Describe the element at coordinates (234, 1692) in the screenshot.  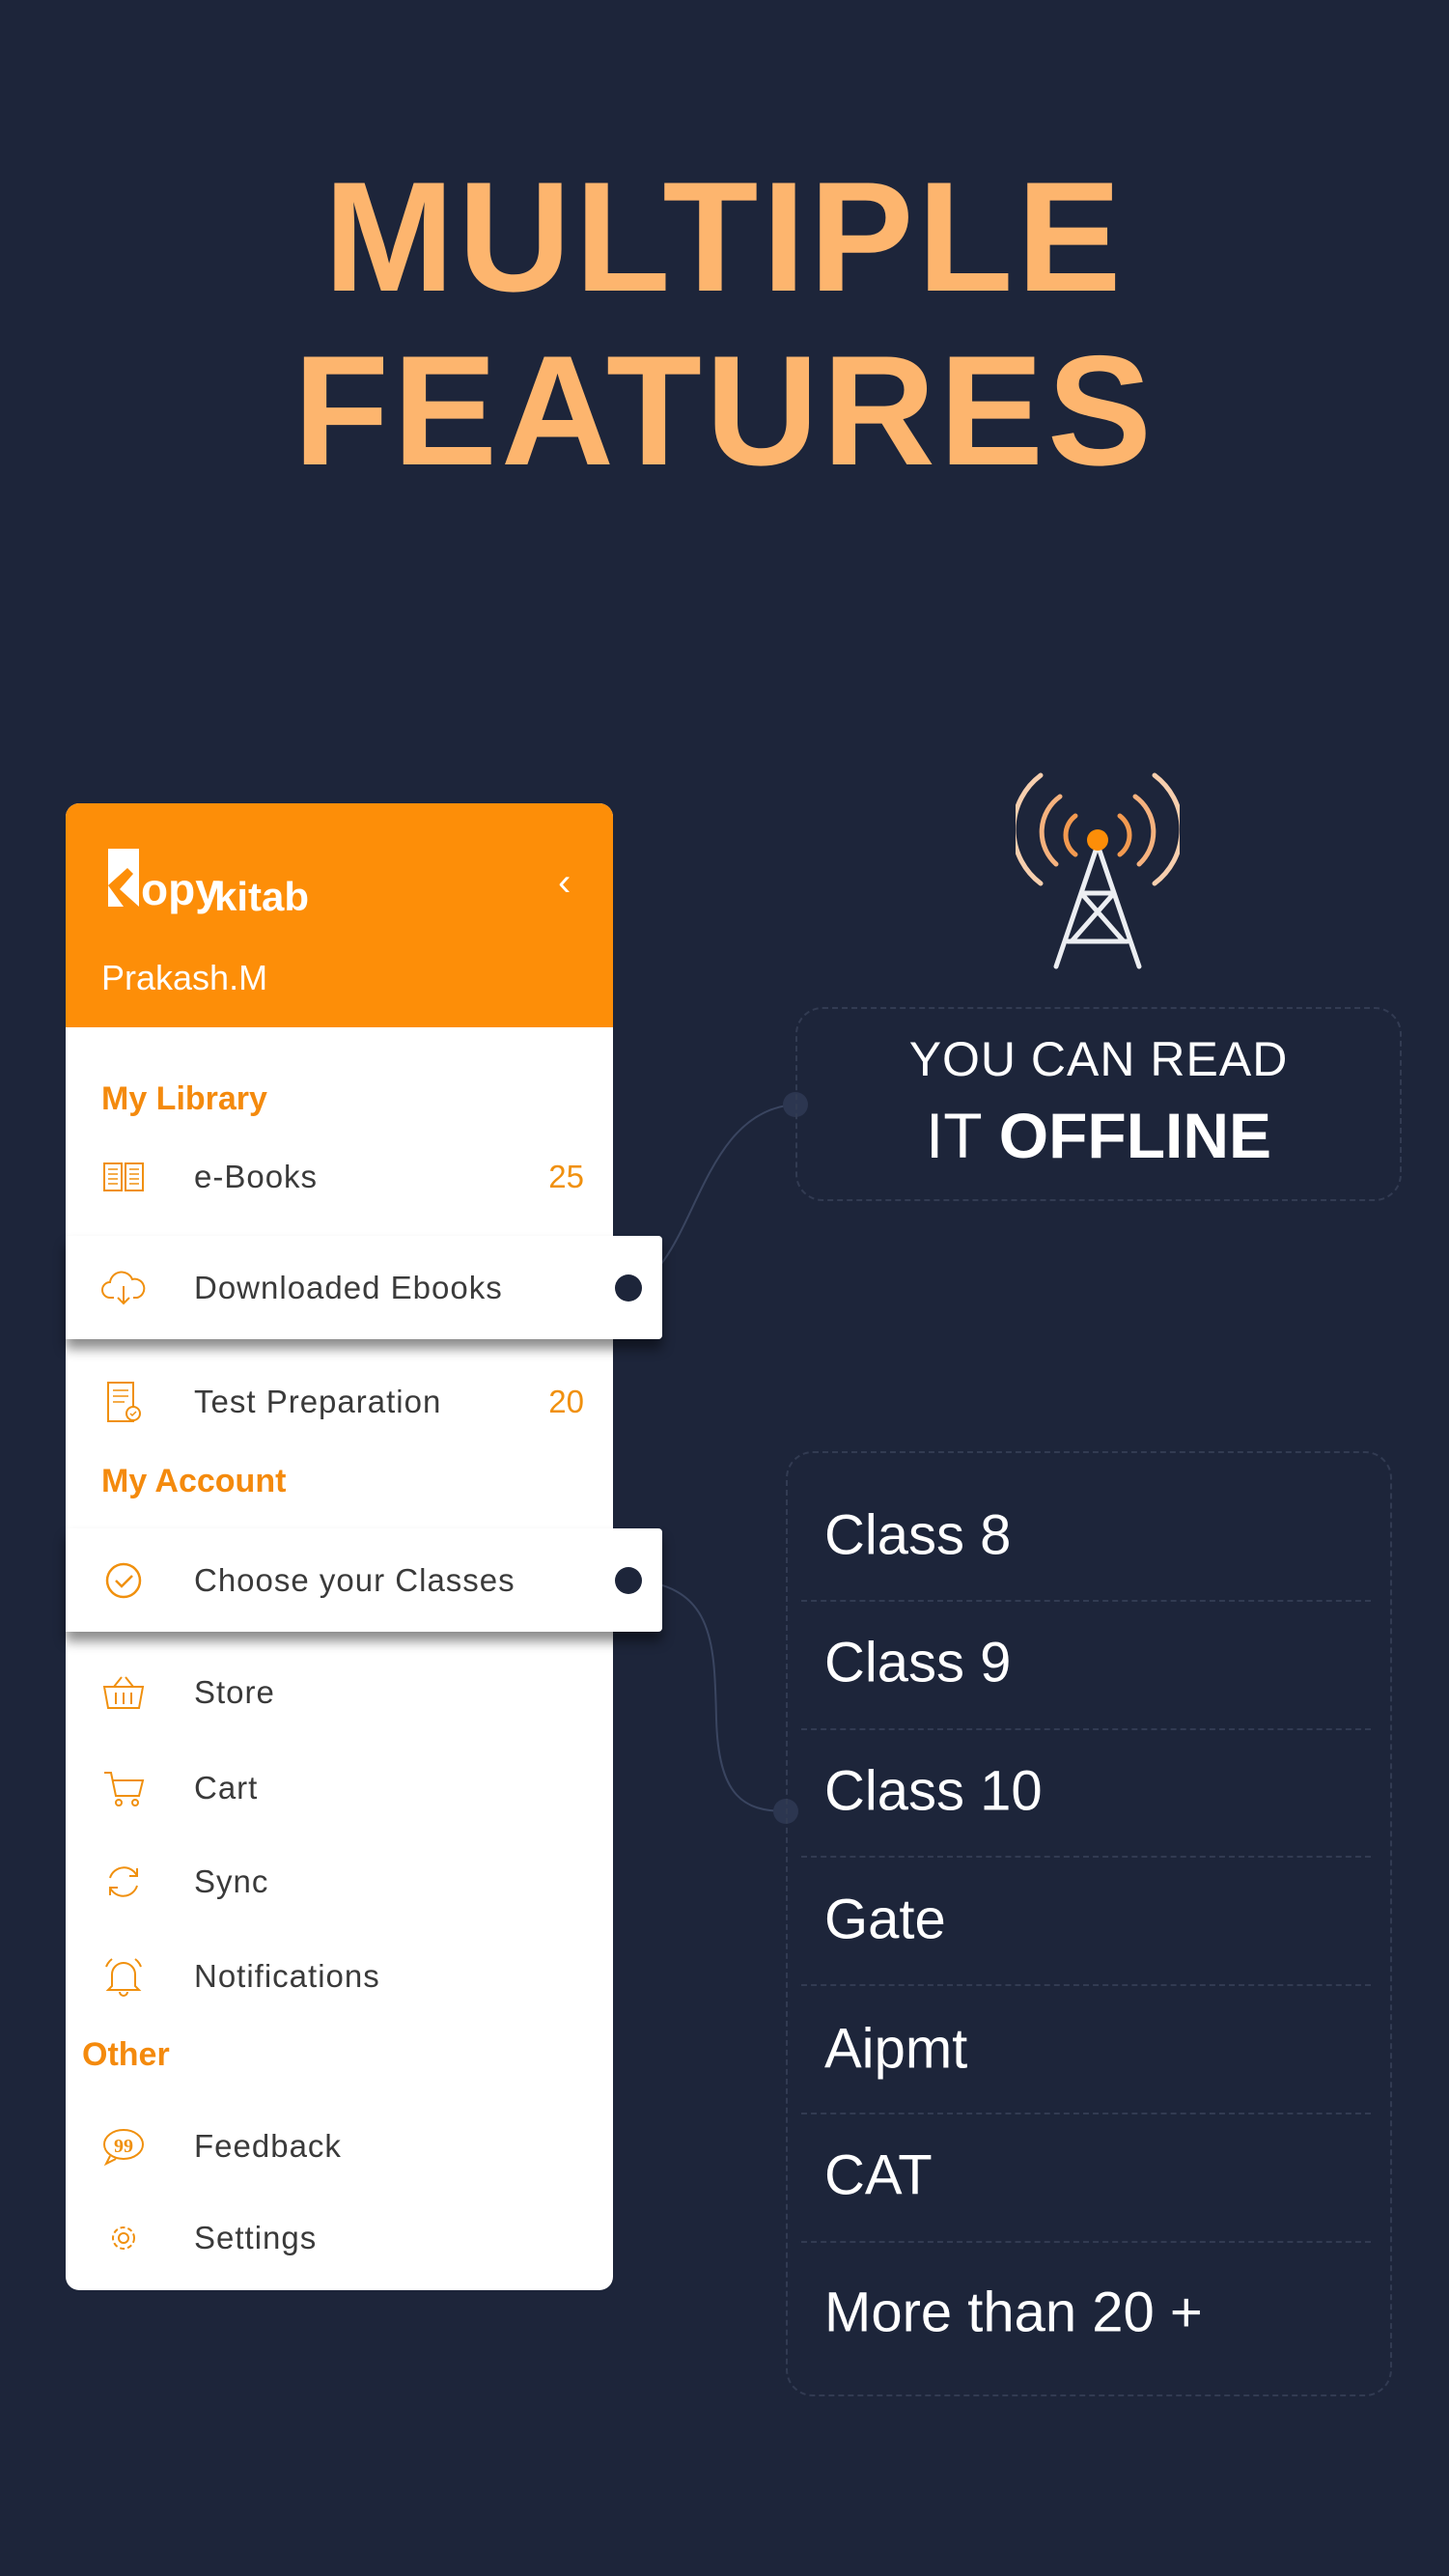
I see `drawer-item-label: Store` at that location.